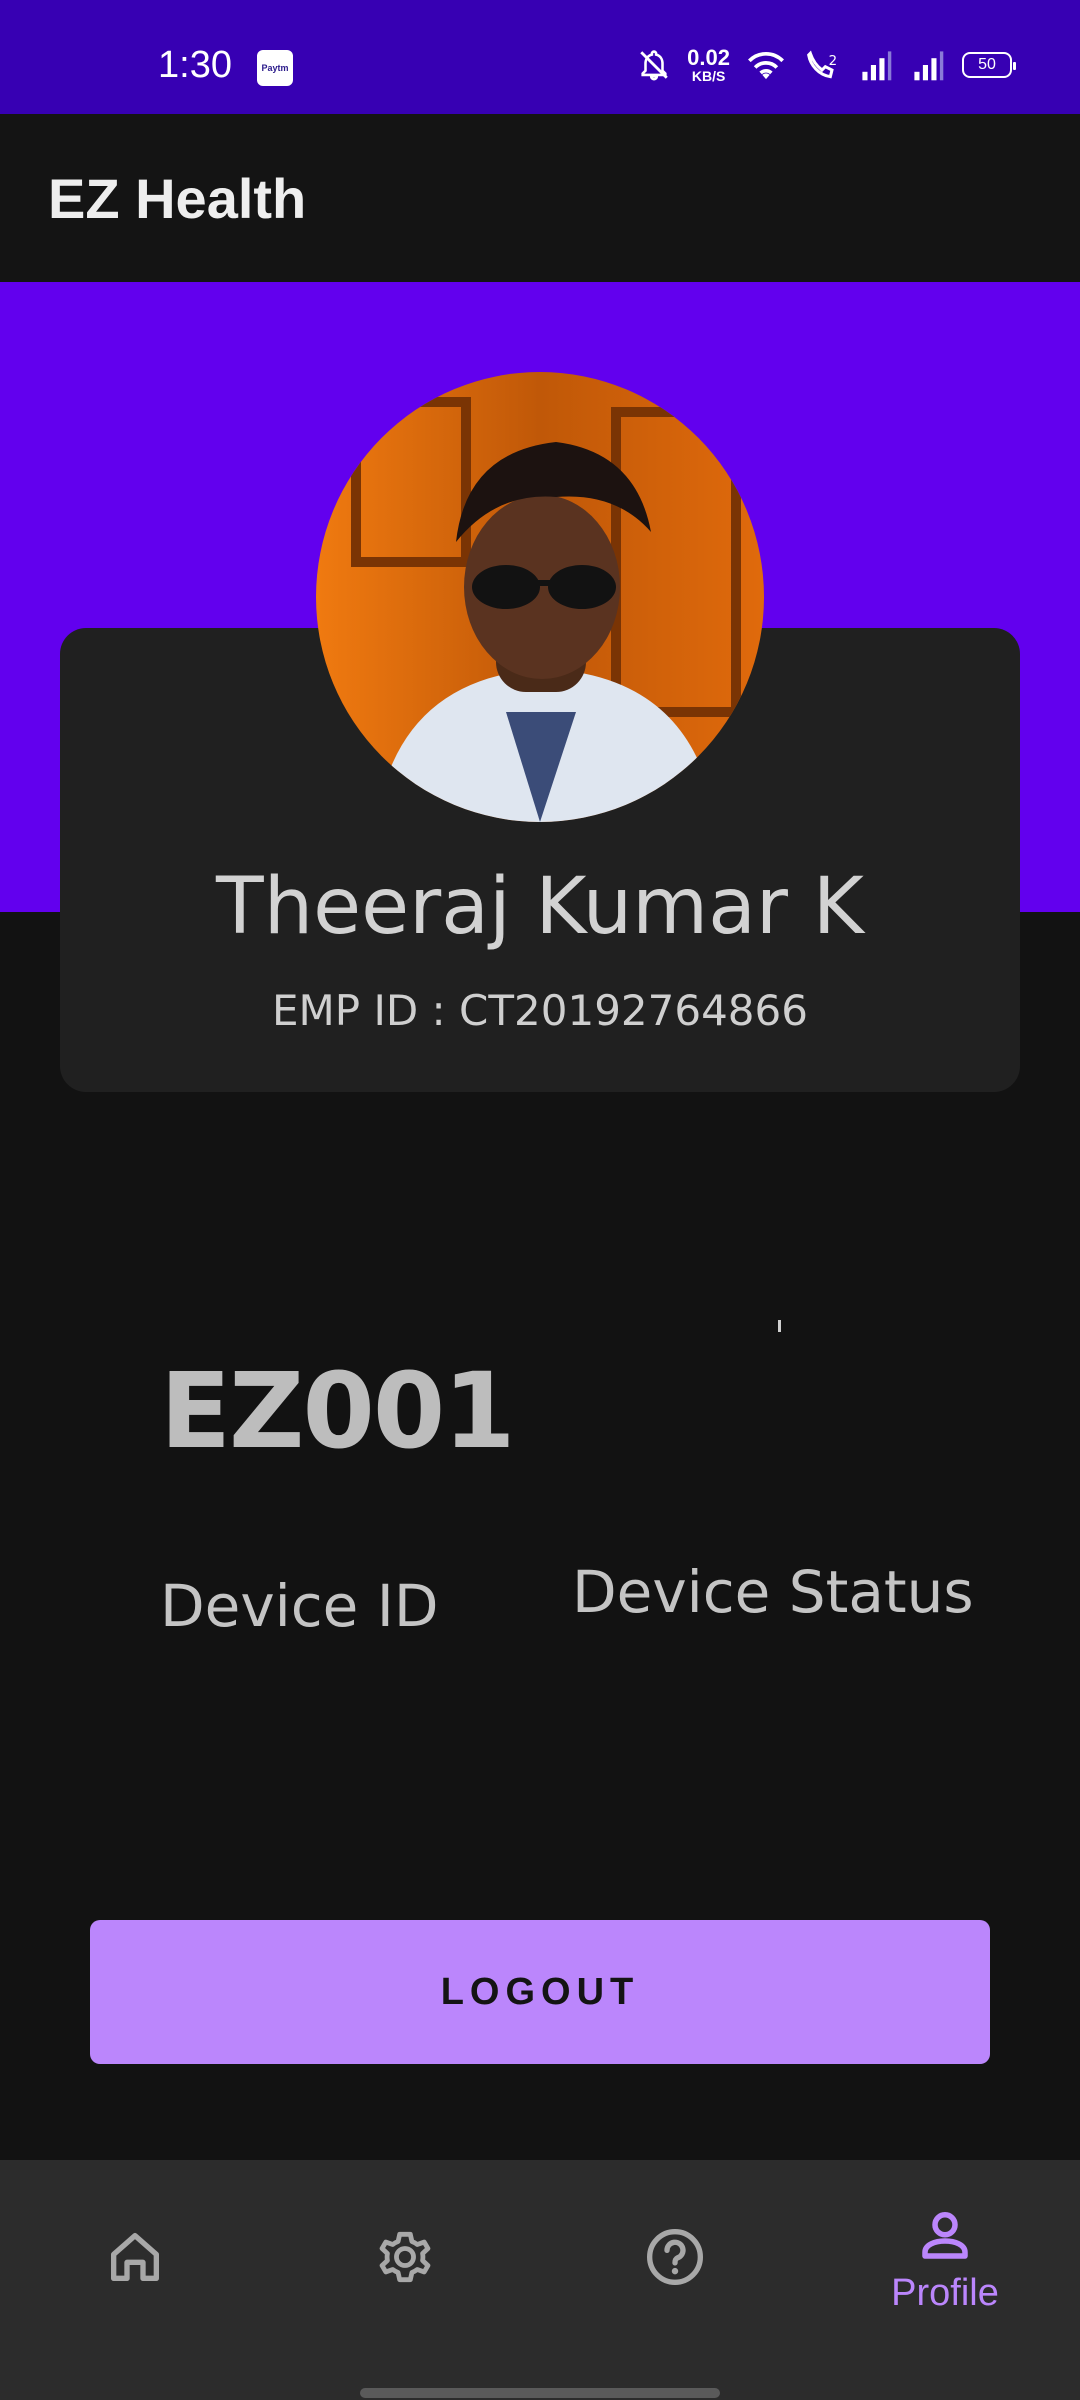 This screenshot has width=1080, height=2400. I want to click on avatar, so click(540, 597).